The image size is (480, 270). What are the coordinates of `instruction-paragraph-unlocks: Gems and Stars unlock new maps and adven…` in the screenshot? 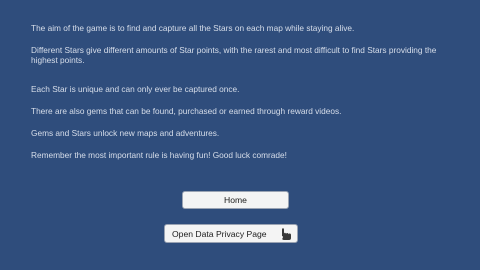 It's located at (125, 133).